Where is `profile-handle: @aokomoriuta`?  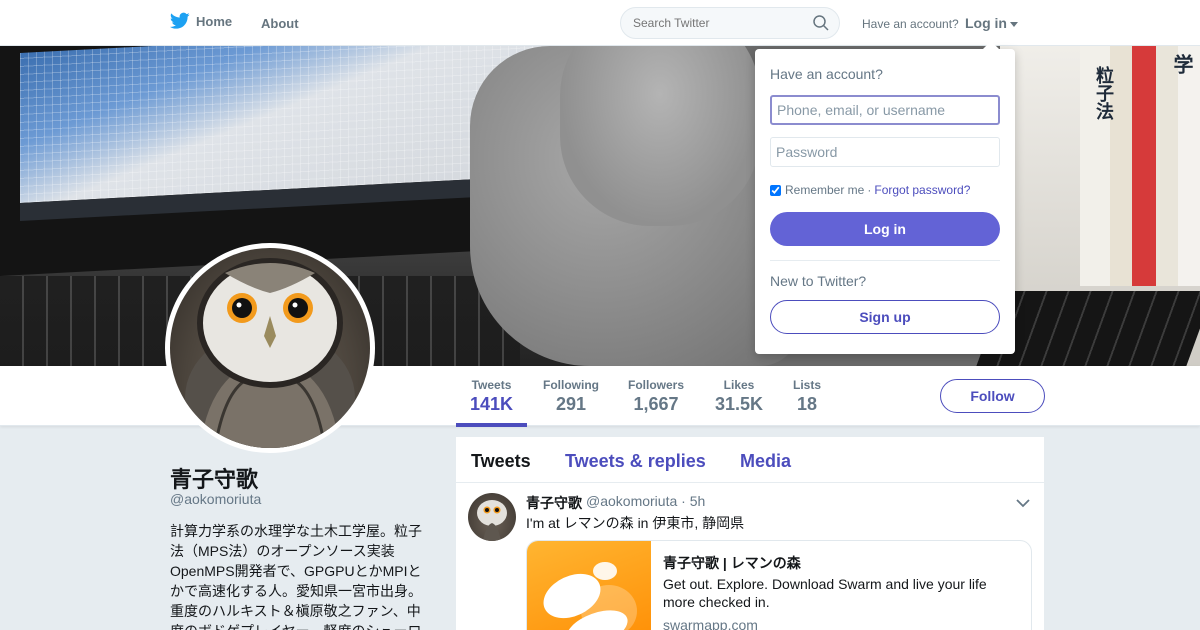 profile-handle: @aokomoriuta is located at coordinates (215, 499).